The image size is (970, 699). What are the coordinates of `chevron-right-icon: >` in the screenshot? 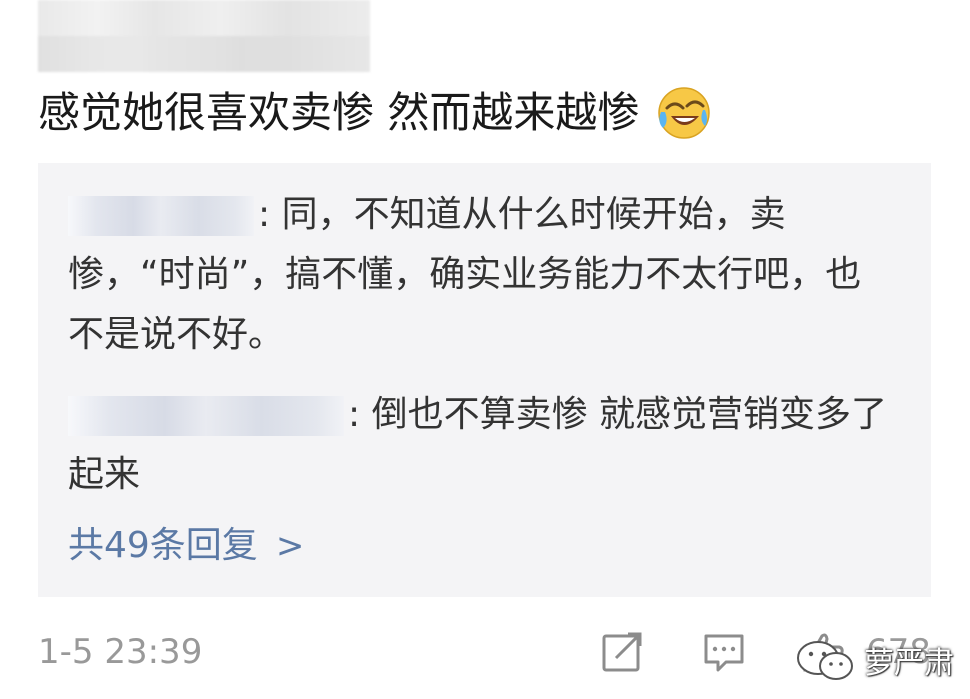 It's located at (290, 546).